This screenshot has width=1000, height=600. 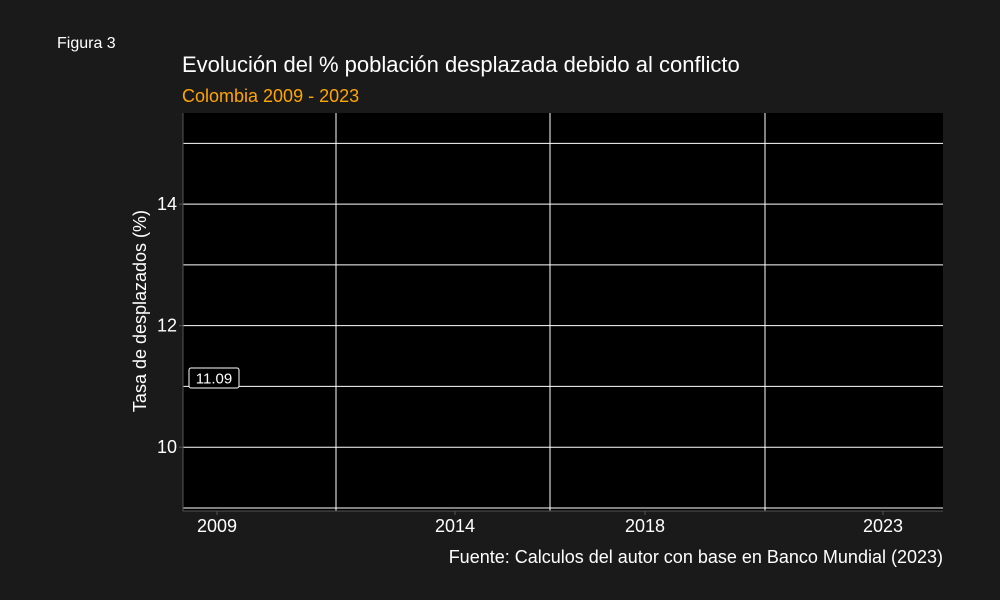 I want to click on x-tick-label: 2014, so click(x=455, y=526).